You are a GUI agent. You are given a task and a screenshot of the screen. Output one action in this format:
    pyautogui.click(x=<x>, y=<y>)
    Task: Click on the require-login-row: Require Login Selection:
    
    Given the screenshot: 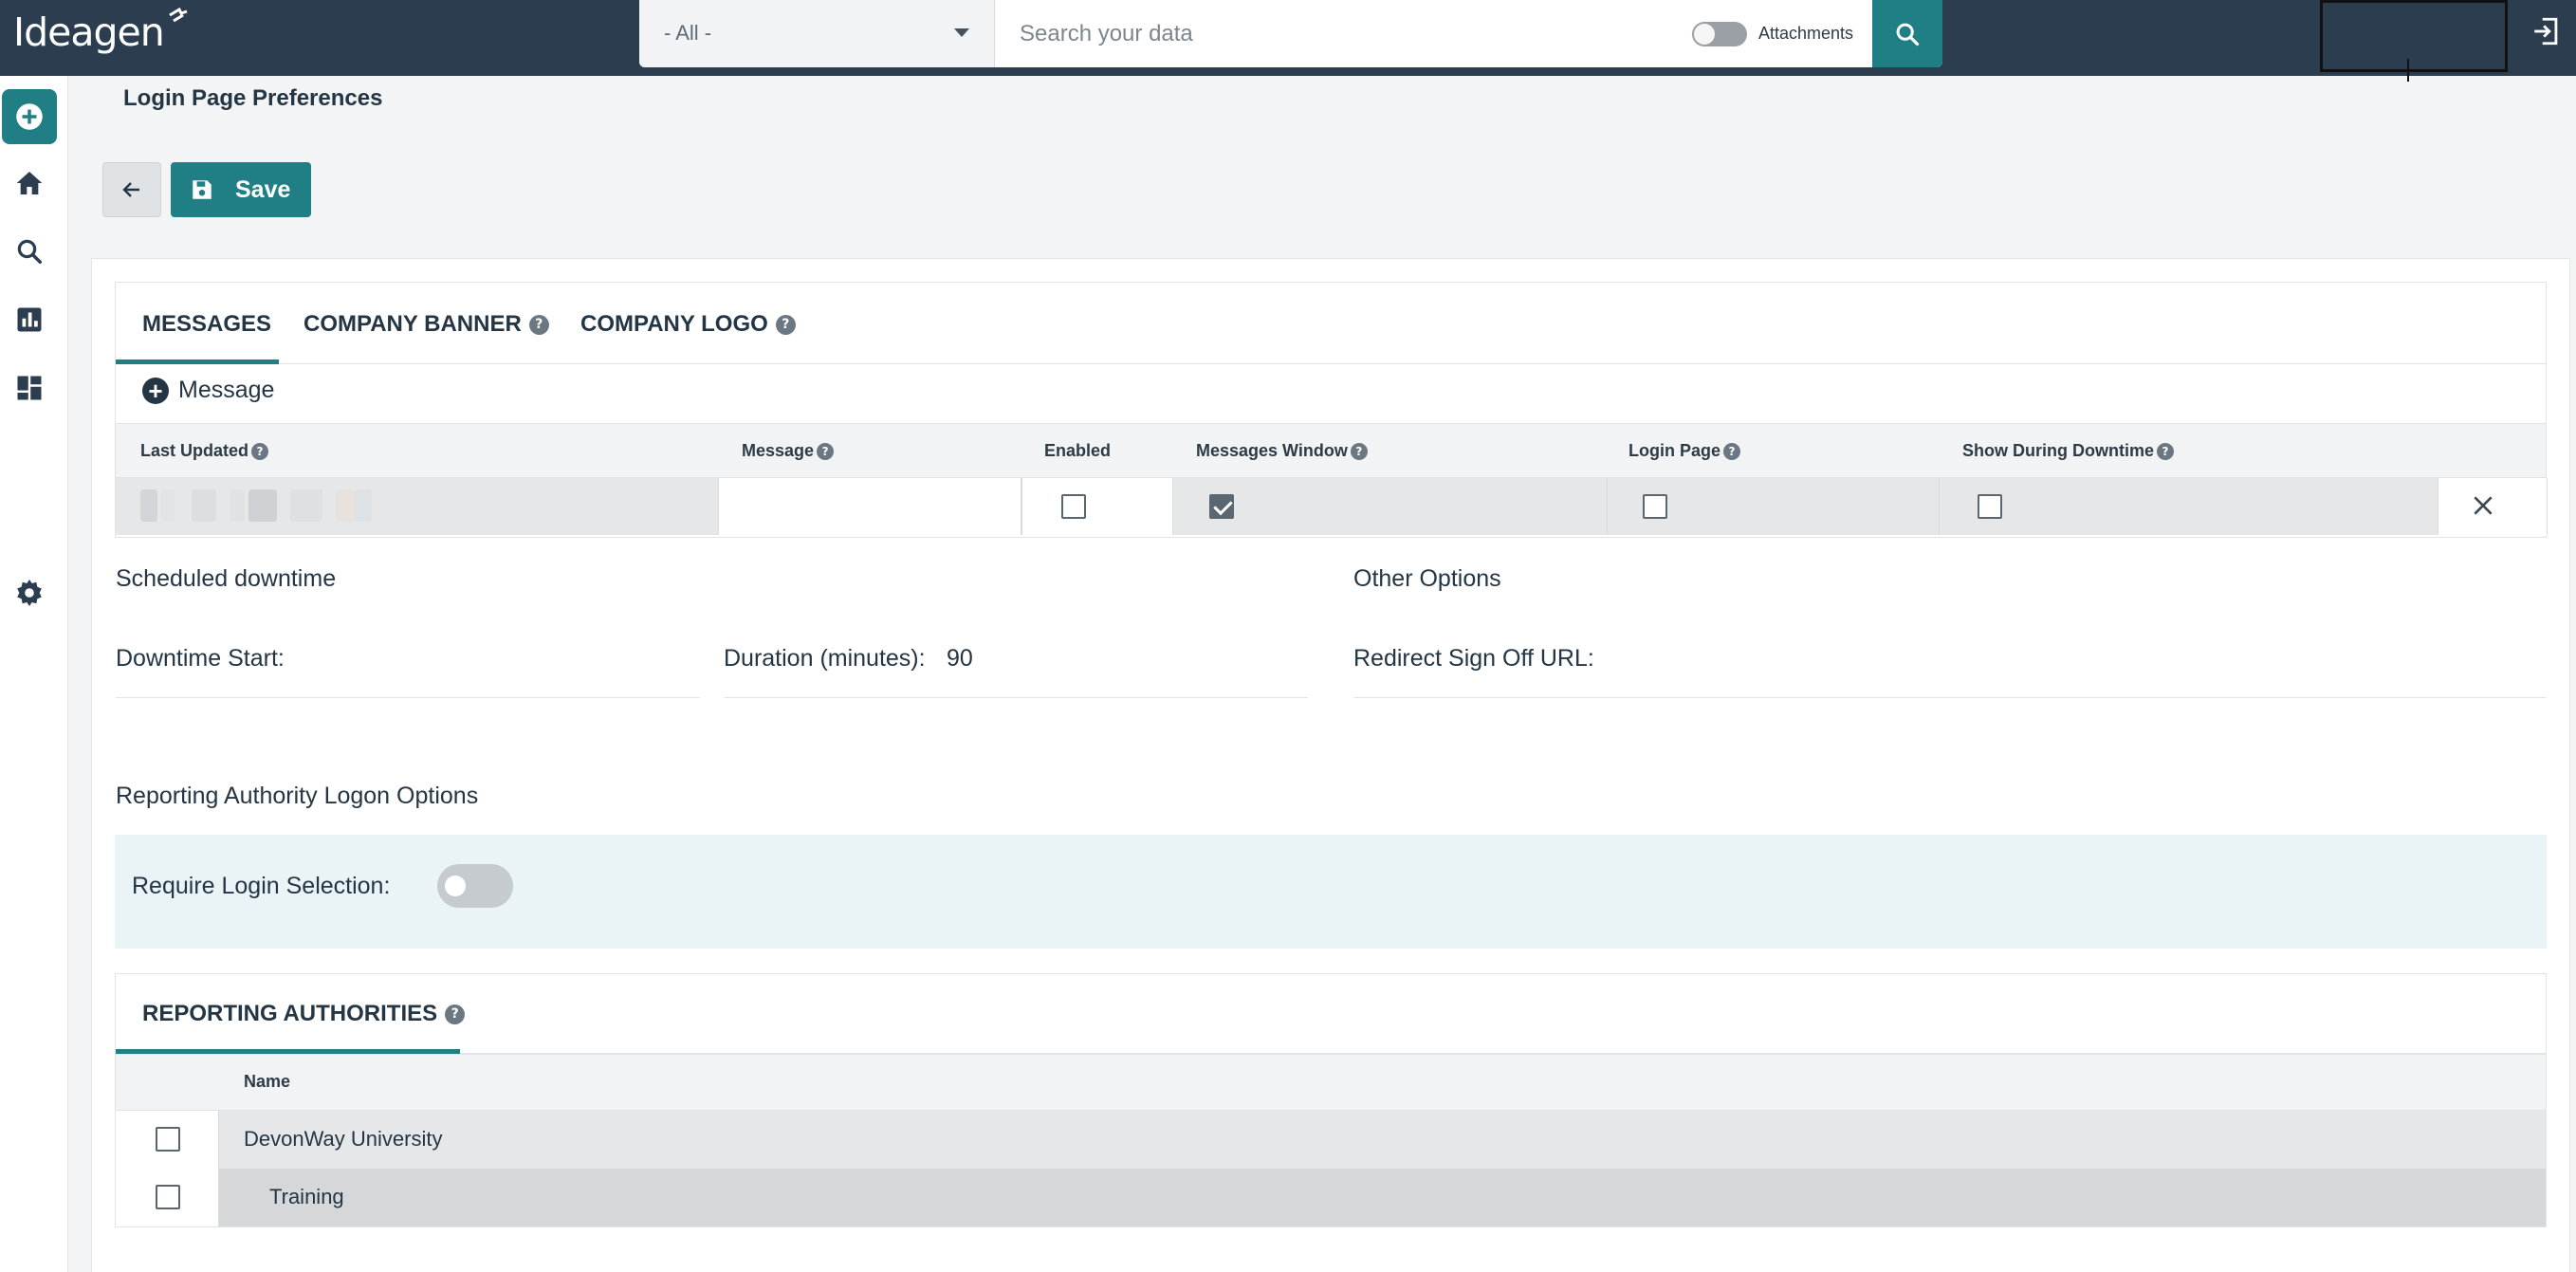 What is the action you would take?
    pyautogui.click(x=1331, y=892)
    